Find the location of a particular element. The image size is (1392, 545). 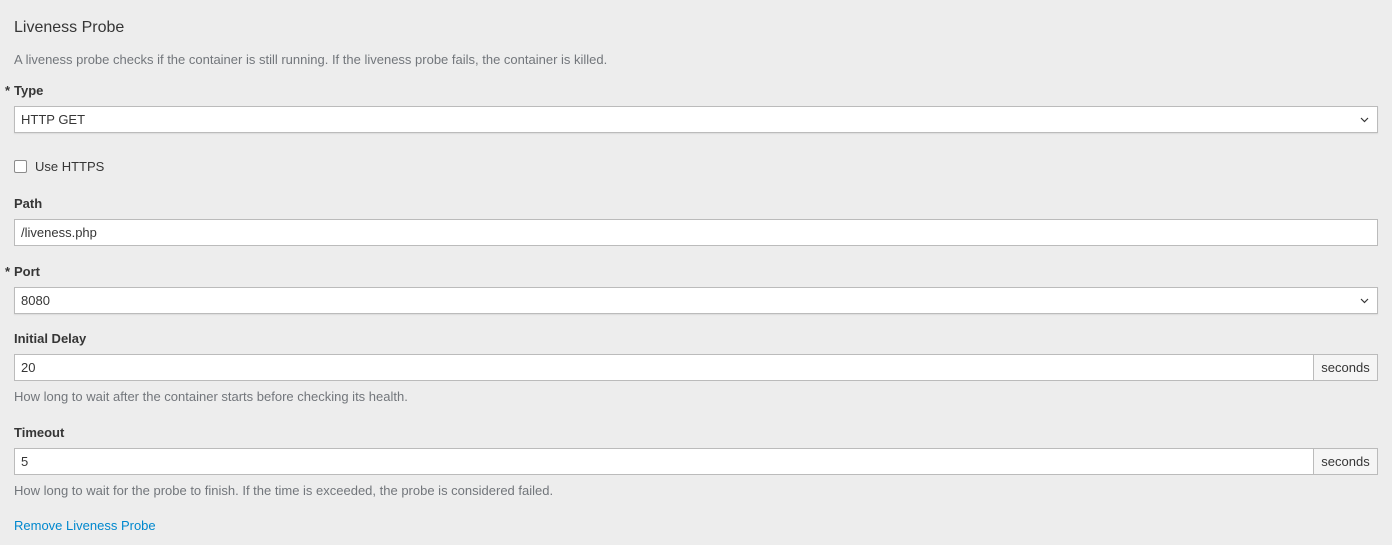

timeout-value: 5 is located at coordinates (25, 461).